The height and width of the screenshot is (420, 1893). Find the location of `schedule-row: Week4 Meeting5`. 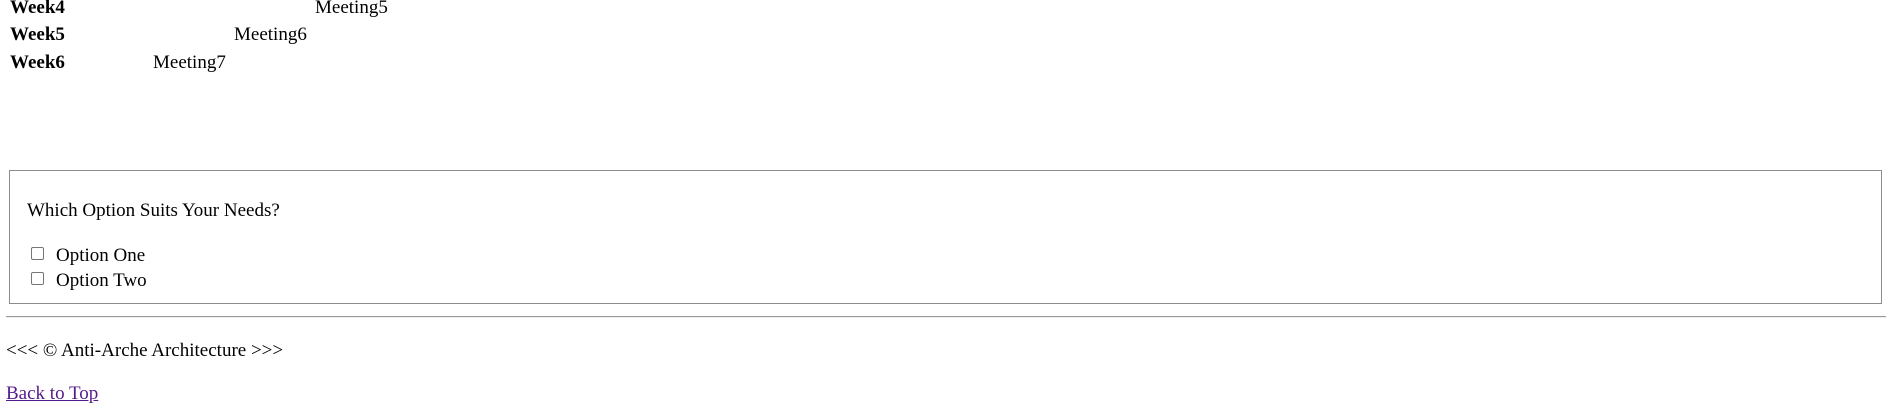

schedule-row: Week4 Meeting5 is located at coordinates (350, 11).